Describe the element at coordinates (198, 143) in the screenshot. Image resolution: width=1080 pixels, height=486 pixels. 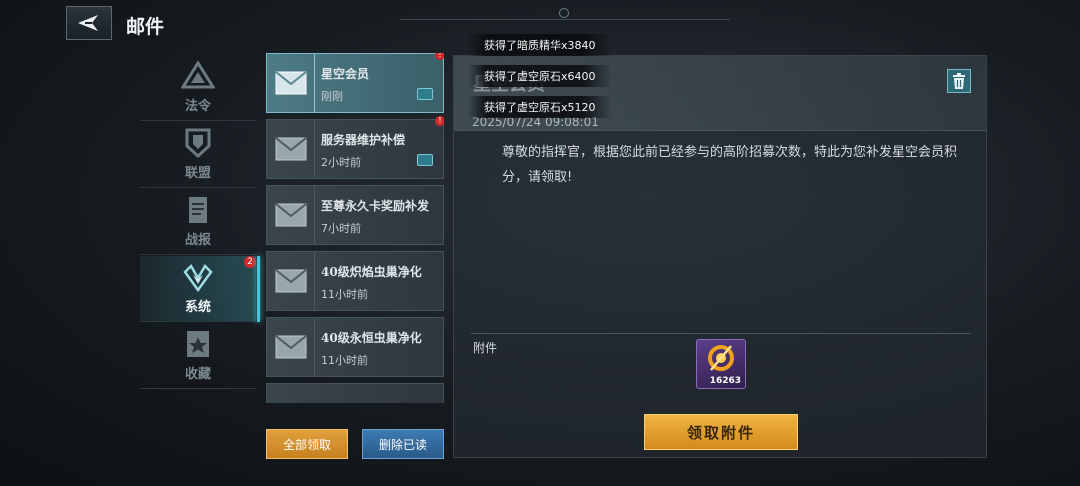
I see `shield-icon` at that location.